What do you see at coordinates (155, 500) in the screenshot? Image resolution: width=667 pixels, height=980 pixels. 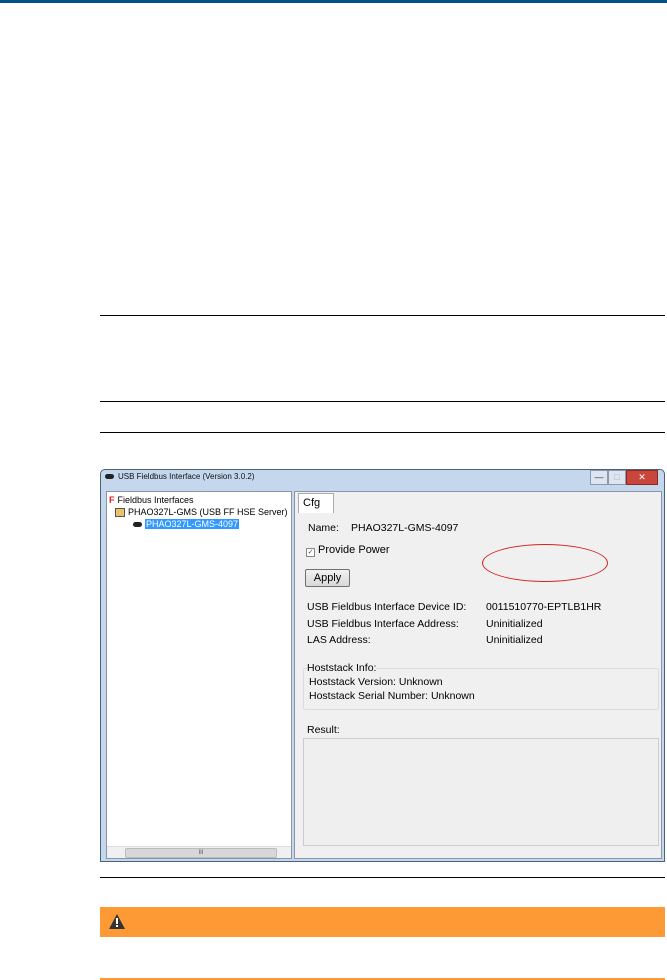 I see `tree-label: Fieldbus Interfaces` at bounding box center [155, 500].